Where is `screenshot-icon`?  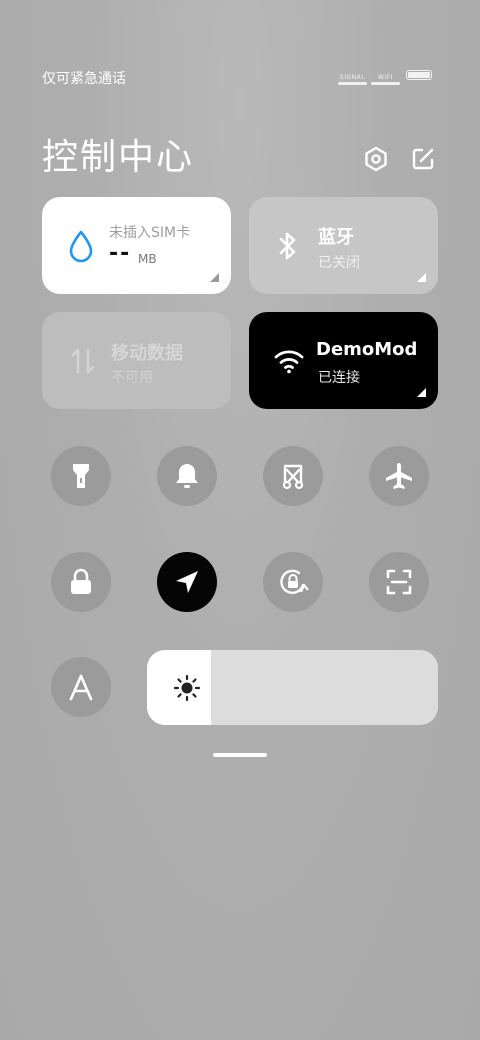
screenshot-icon is located at coordinates (293, 477).